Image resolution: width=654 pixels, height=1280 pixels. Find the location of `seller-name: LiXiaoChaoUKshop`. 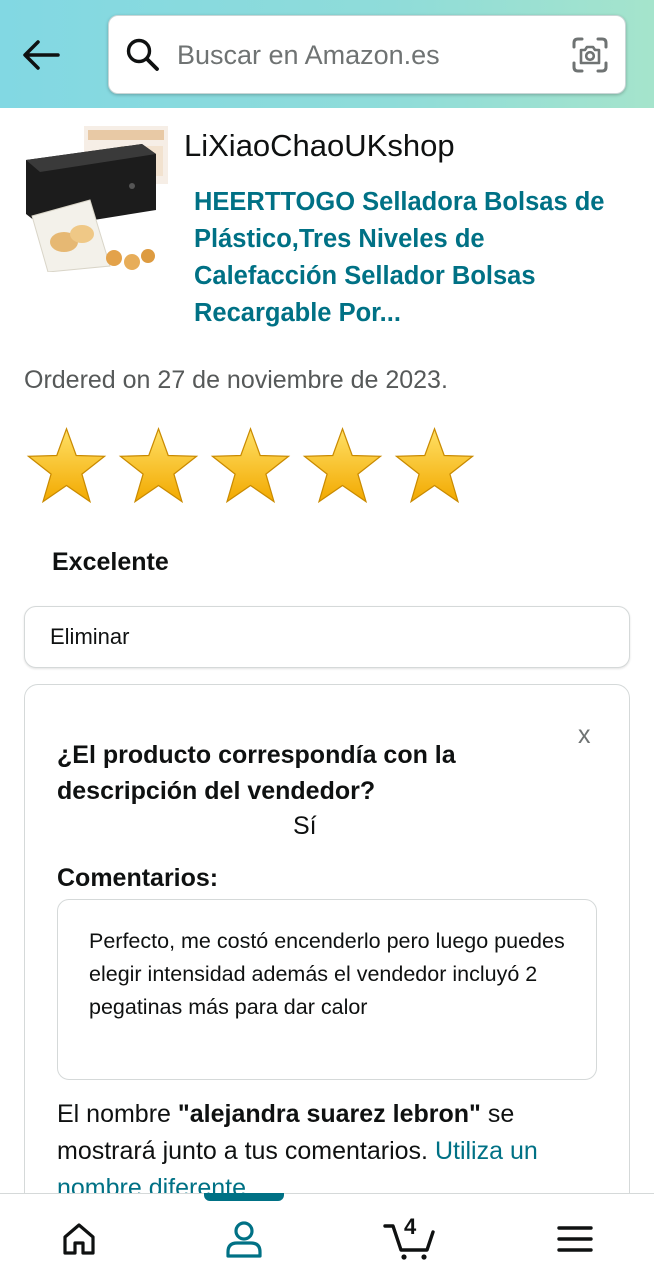

seller-name: LiXiaoChaoUKshop is located at coordinates (319, 145).